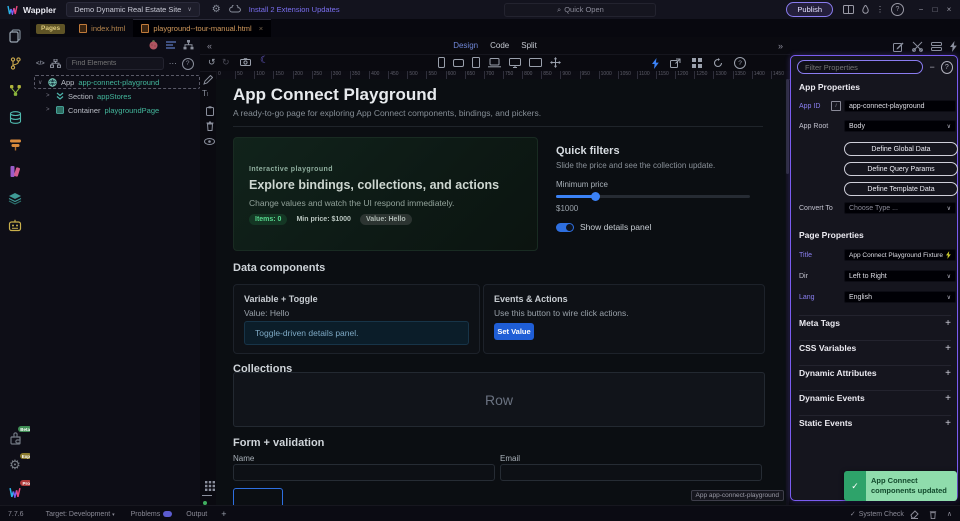  I want to click on components-grid-icon, so click(697, 63).